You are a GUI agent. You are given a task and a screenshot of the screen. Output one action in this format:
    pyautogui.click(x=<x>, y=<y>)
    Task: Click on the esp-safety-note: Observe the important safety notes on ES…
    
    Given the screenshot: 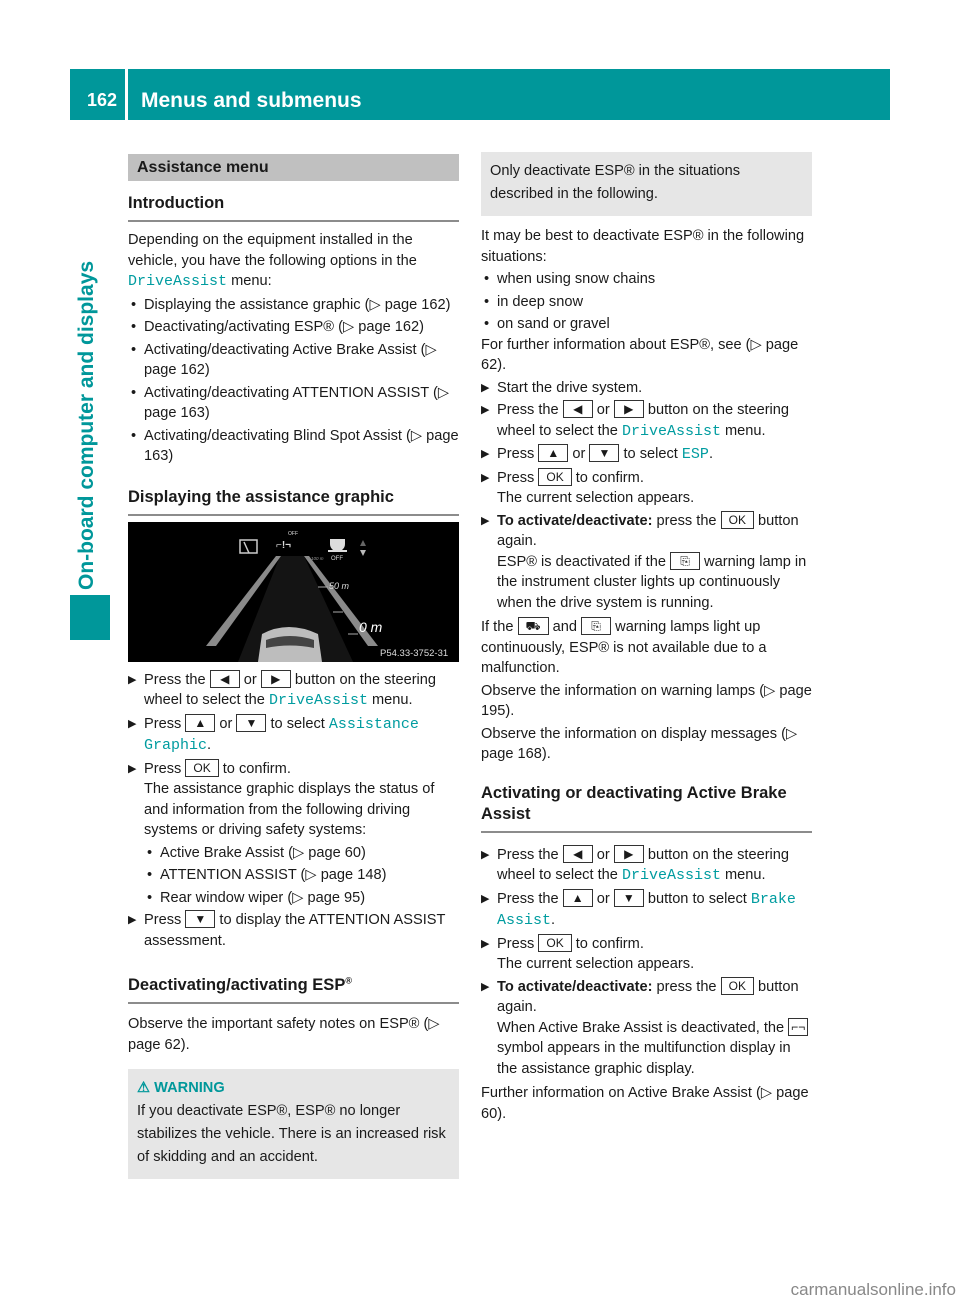 What is the action you would take?
    pyautogui.click(x=293, y=1034)
    